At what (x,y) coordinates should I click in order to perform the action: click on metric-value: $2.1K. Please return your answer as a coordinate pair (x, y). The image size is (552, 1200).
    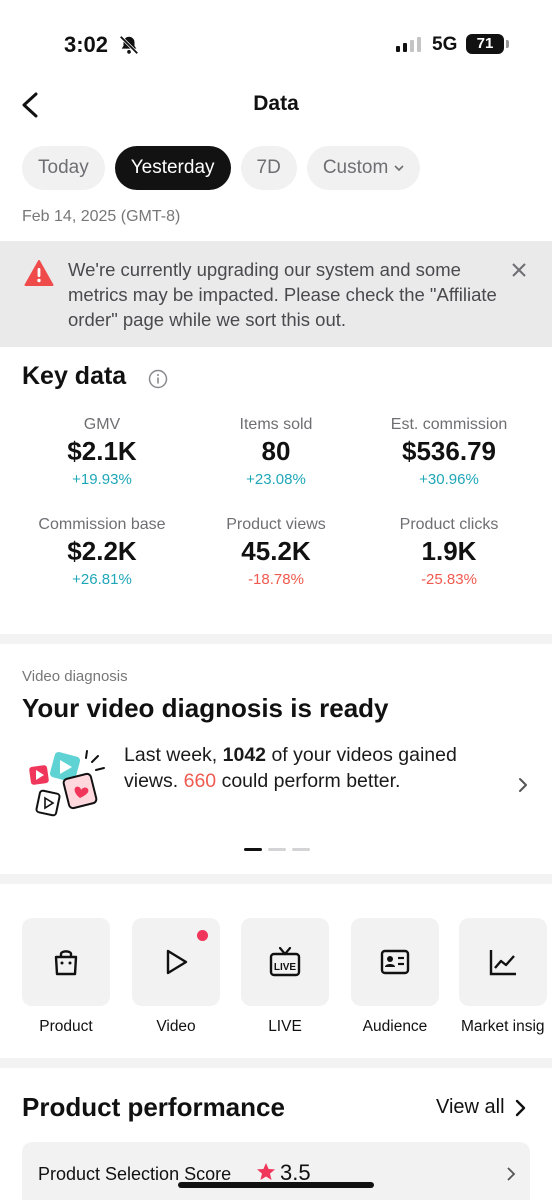
    Looking at the image, I should click on (102, 451).